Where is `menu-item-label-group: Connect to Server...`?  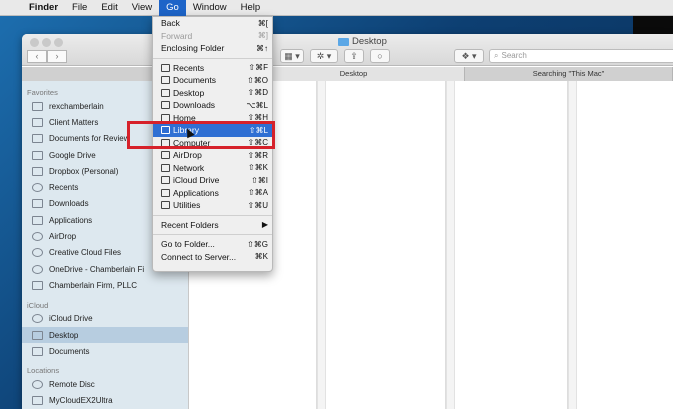 menu-item-label-group: Connect to Server... is located at coordinates (208, 257).